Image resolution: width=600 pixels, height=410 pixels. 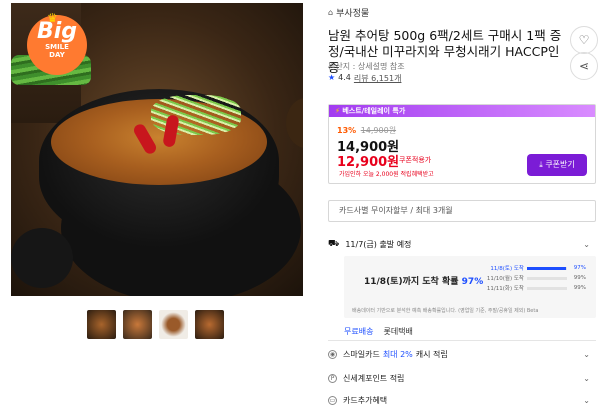 I want to click on download-icon: ⤓, so click(x=541, y=164).